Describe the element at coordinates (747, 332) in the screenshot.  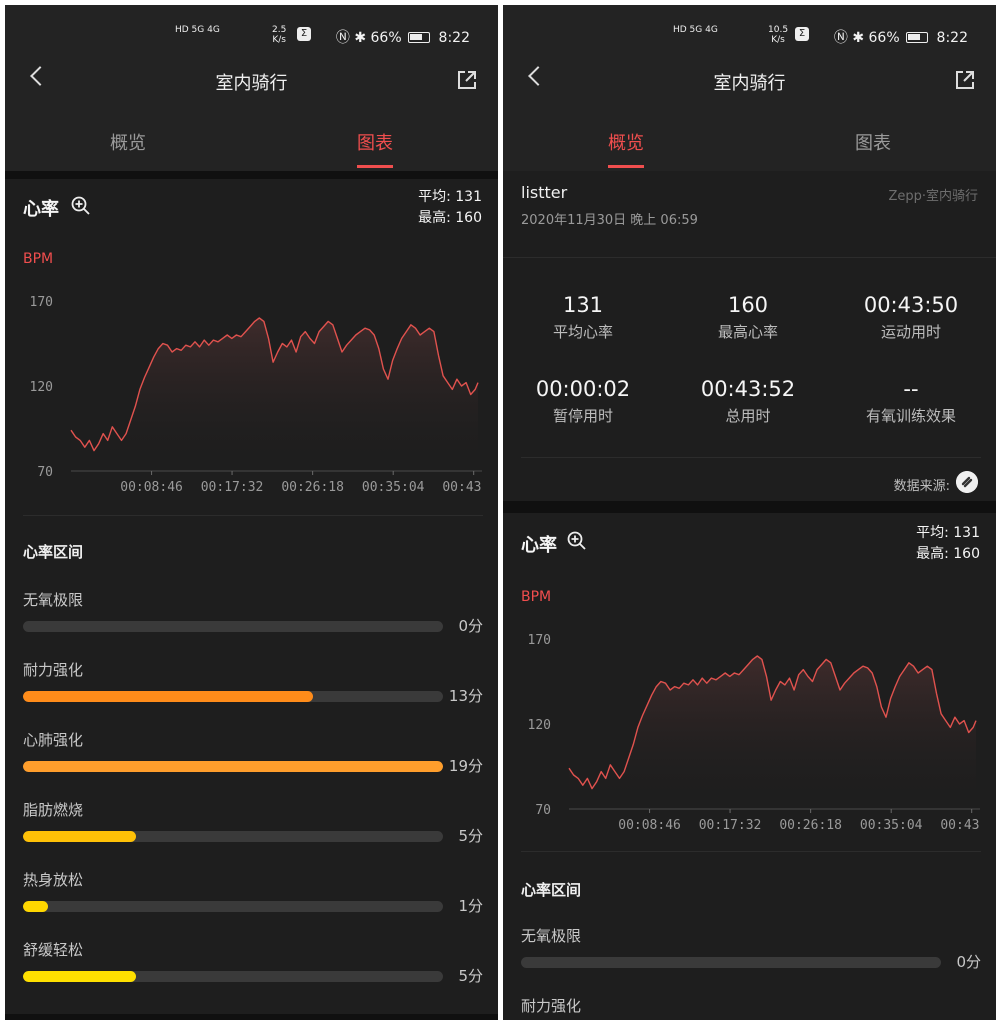
I see `metric-label: 最高心率` at that location.